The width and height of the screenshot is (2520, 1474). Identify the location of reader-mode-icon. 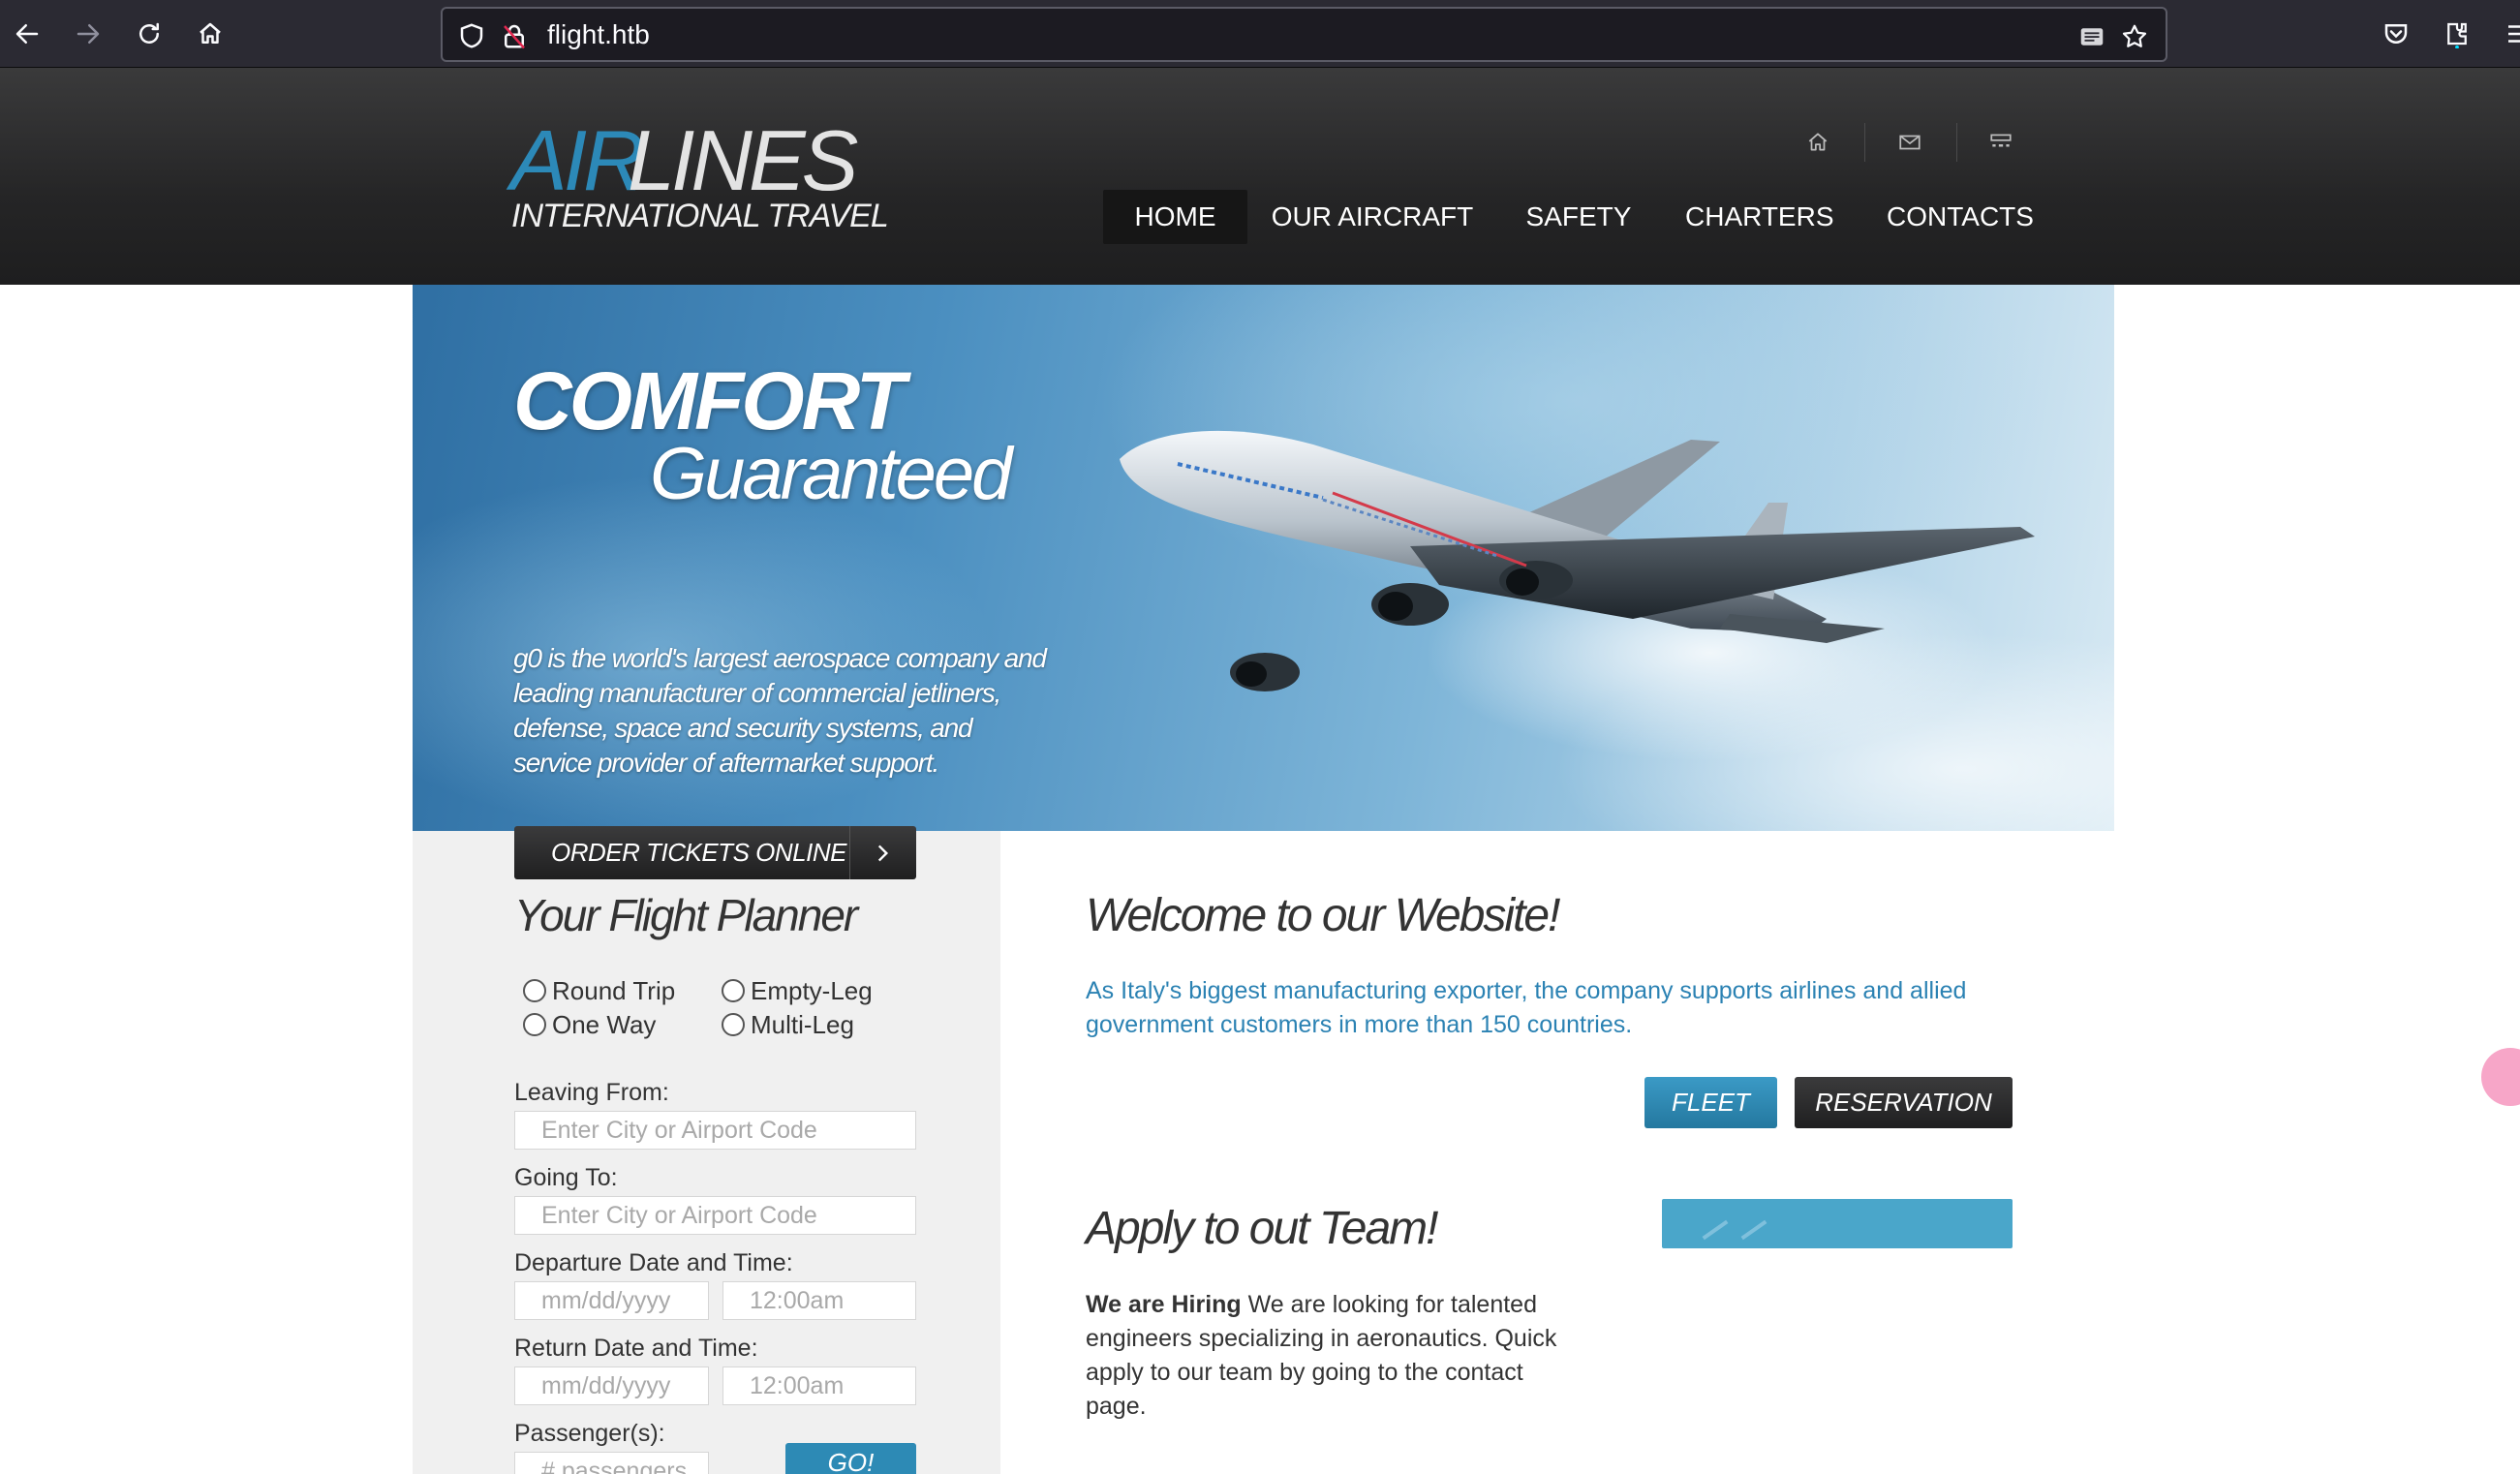
(2091, 36).